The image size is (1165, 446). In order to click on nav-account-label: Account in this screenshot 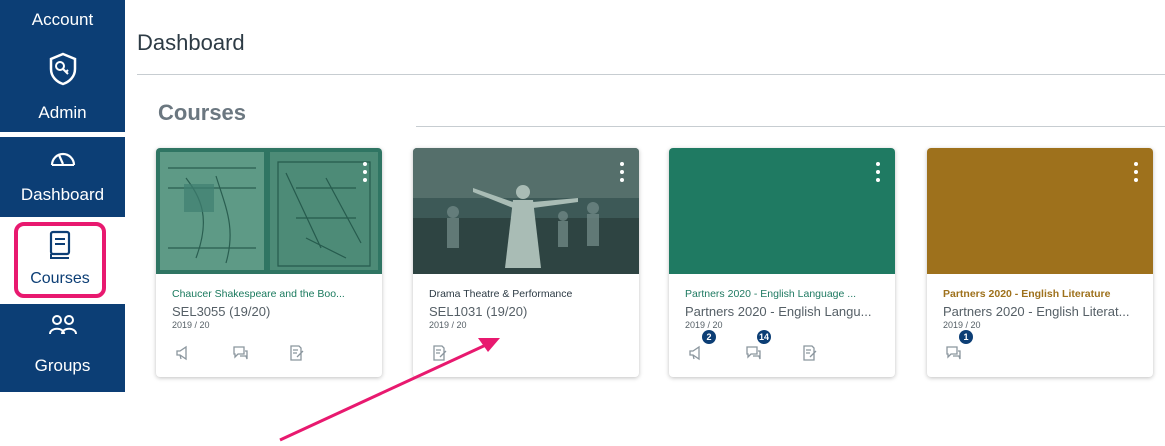, I will do `click(62, 20)`.